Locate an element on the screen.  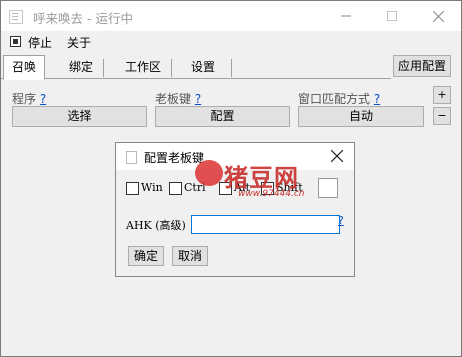
watermark-url: www.97444.cn is located at coordinates (271, 194).